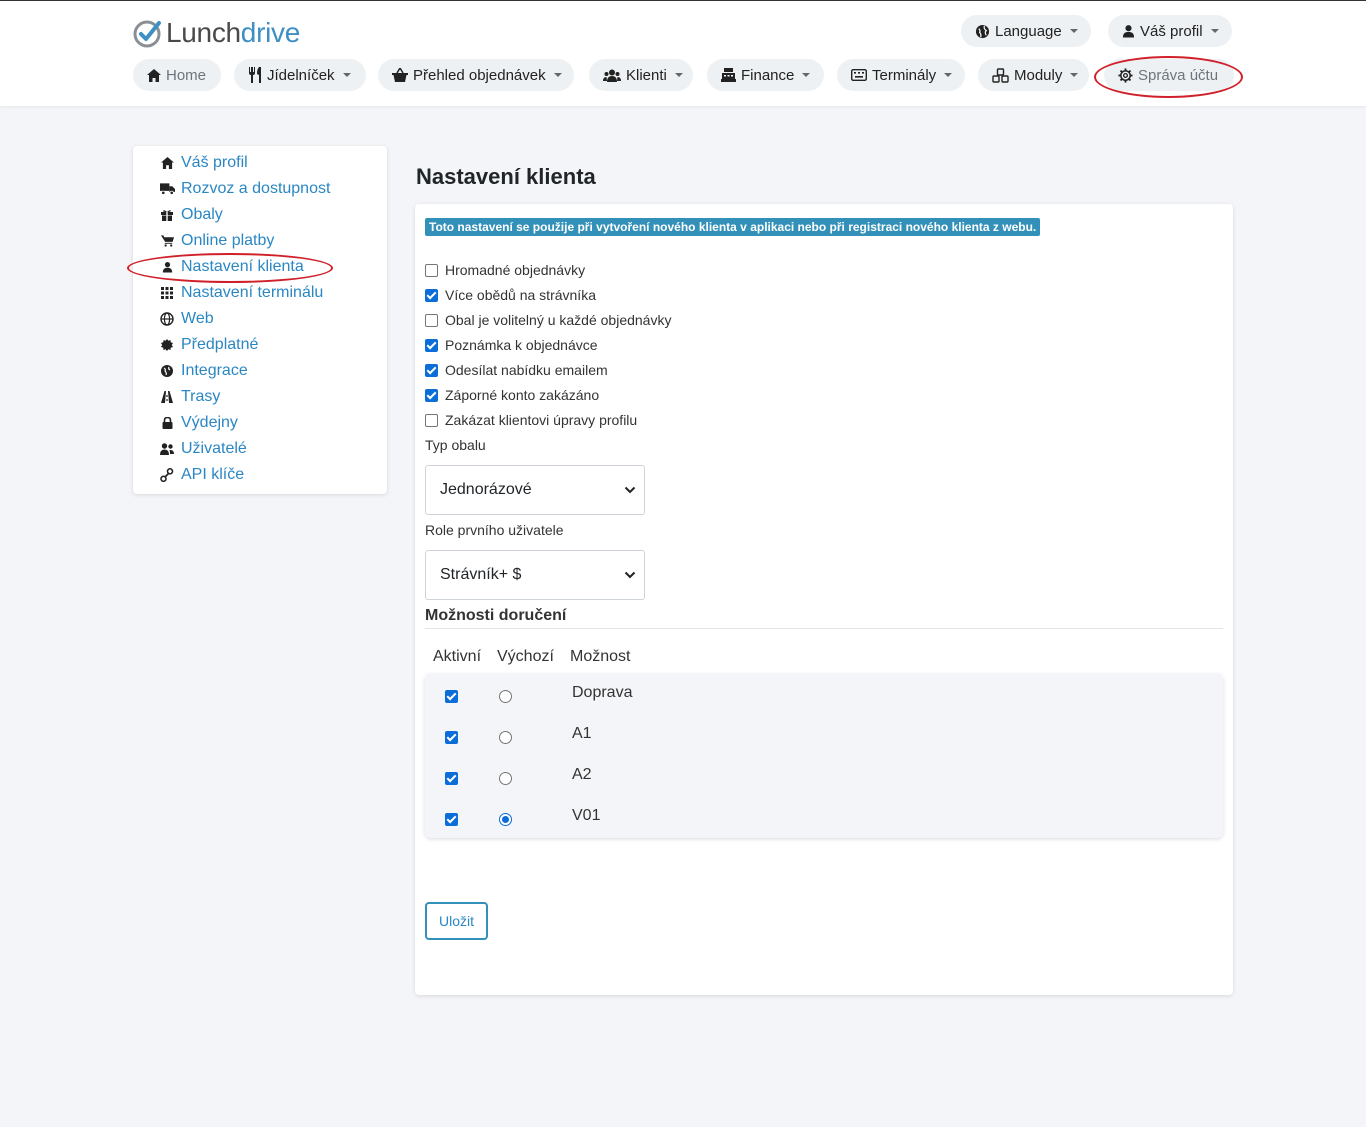 This screenshot has width=1366, height=1127. Describe the element at coordinates (200, 397) in the screenshot. I see `sidebar-item-label: Trasy` at that location.